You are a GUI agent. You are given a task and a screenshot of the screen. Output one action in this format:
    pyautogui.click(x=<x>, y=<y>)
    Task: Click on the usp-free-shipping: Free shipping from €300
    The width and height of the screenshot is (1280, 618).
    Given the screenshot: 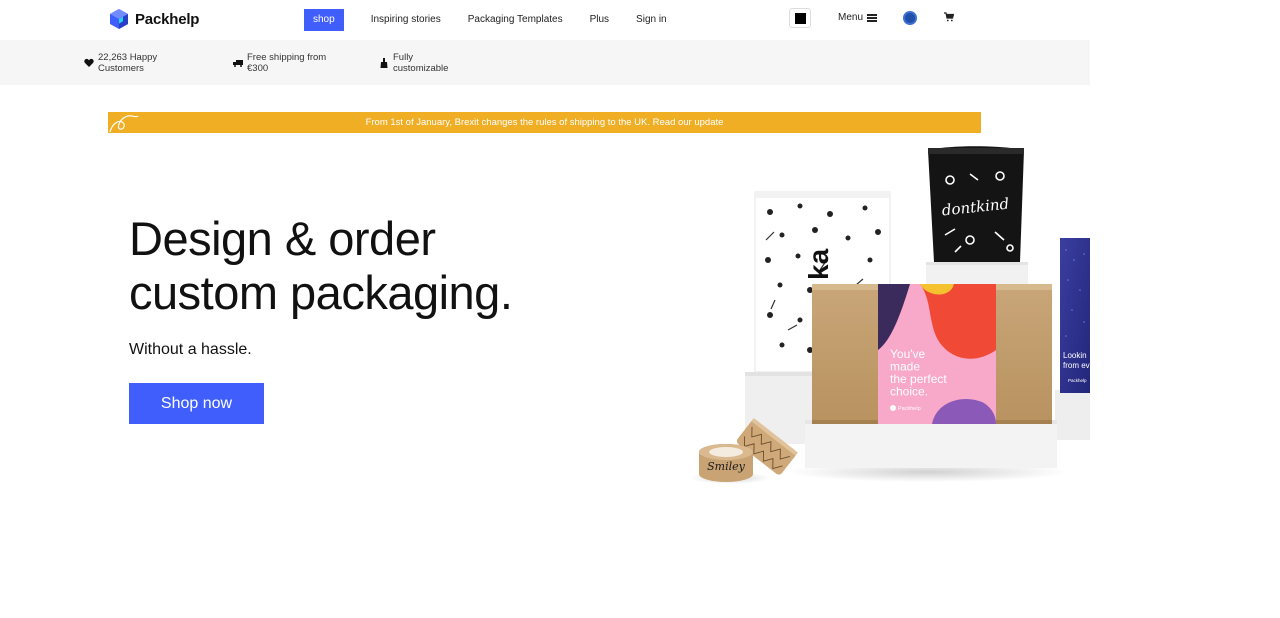 What is the action you would take?
    pyautogui.click(x=282, y=63)
    